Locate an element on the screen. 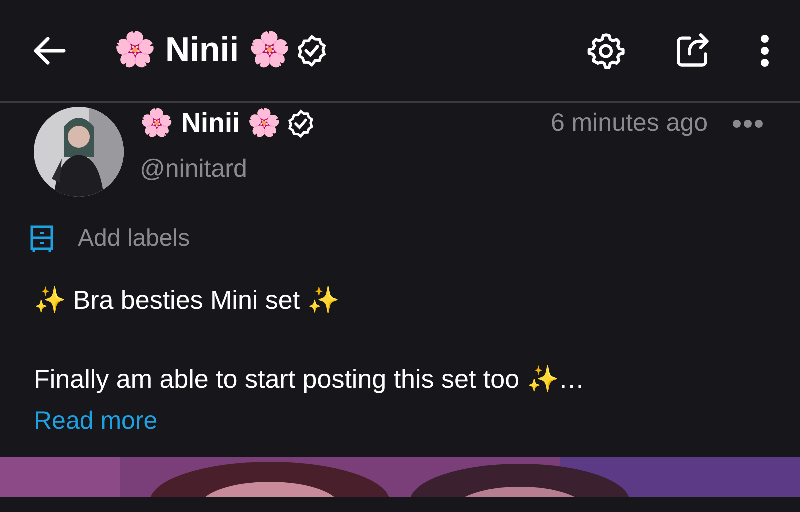 This screenshot has width=800, height=512. more-menu-button is located at coordinates (765, 51).